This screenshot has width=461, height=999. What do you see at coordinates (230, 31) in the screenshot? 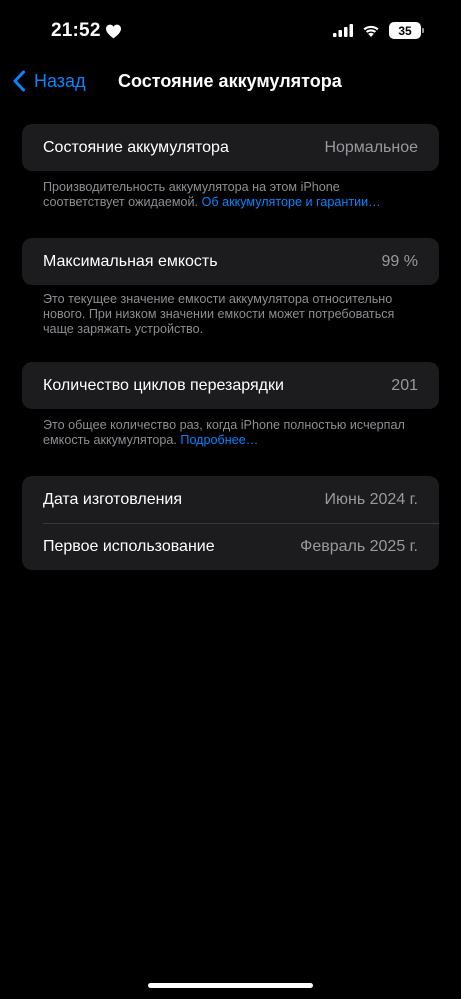
I see `status-bar: 21:52 35` at bounding box center [230, 31].